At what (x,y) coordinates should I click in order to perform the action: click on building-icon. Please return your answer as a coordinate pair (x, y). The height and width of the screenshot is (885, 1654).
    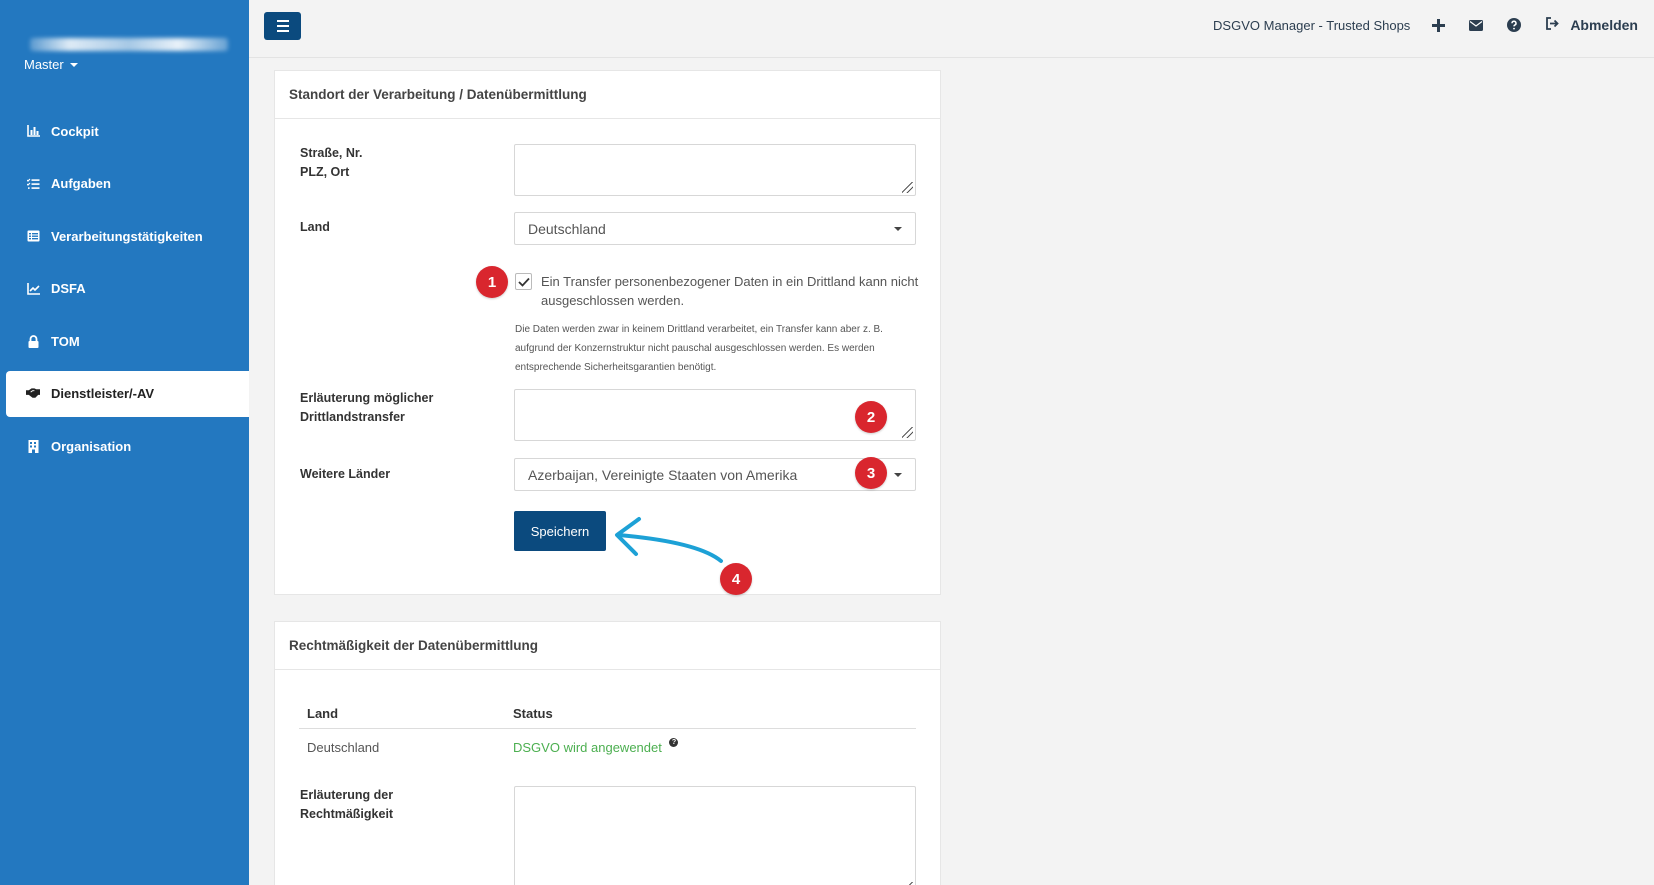
    Looking at the image, I should click on (33, 446).